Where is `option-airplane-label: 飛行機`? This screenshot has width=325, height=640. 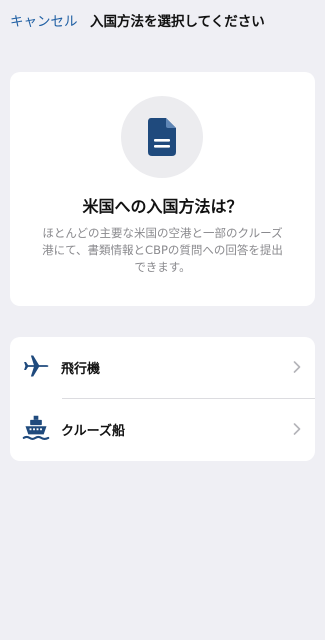 option-airplane-label: 飛行機 is located at coordinates (81, 369).